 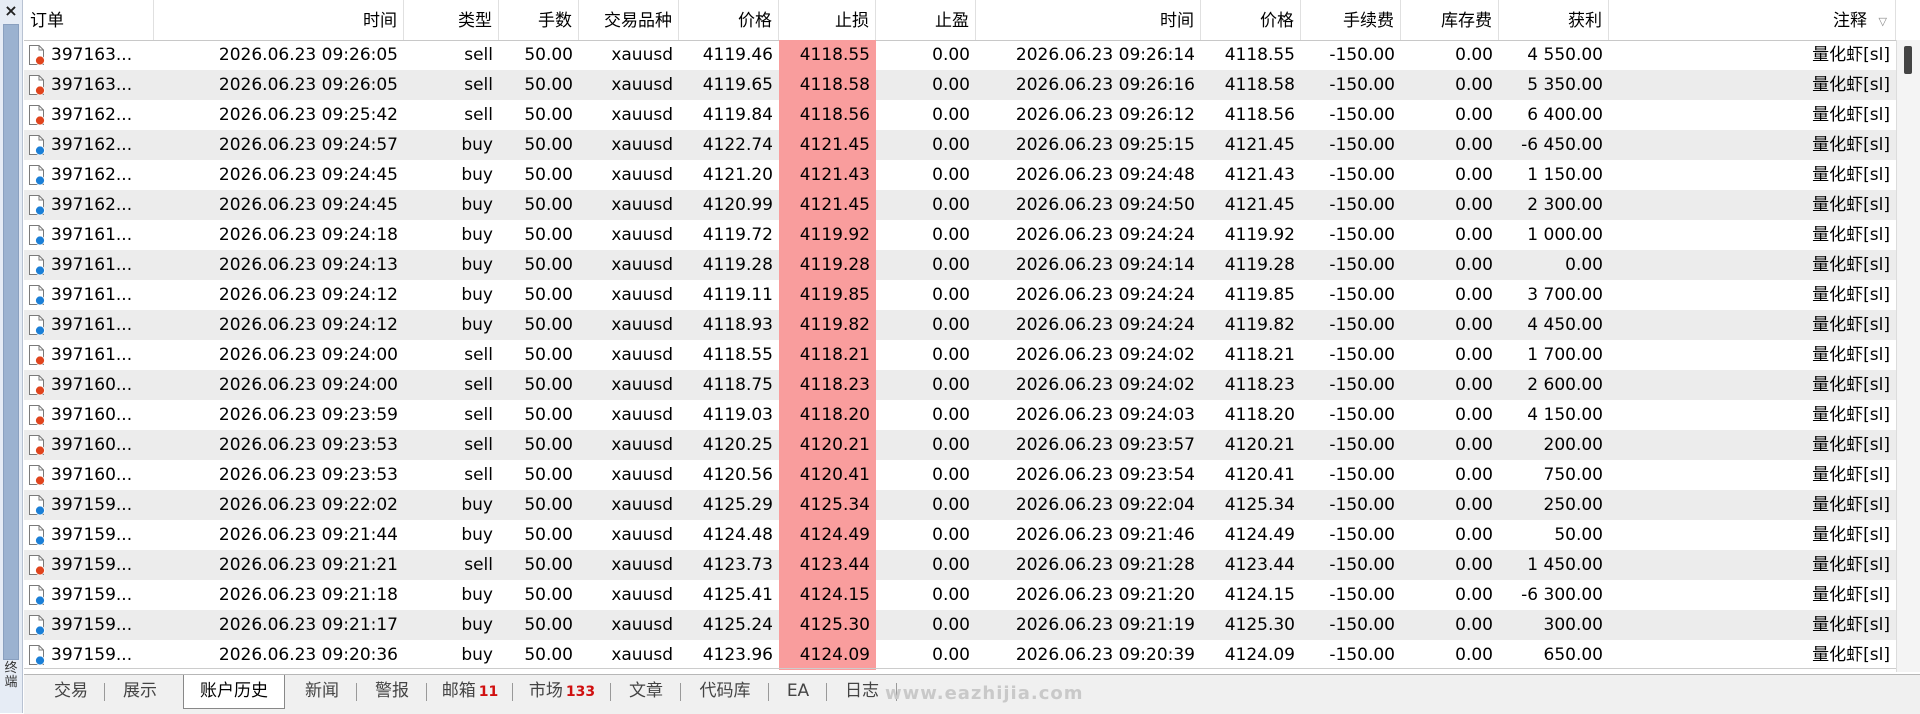 What do you see at coordinates (1259, 535) in the screenshot?
I see `close-price-value: 4124.49` at bounding box center [1259, 535].